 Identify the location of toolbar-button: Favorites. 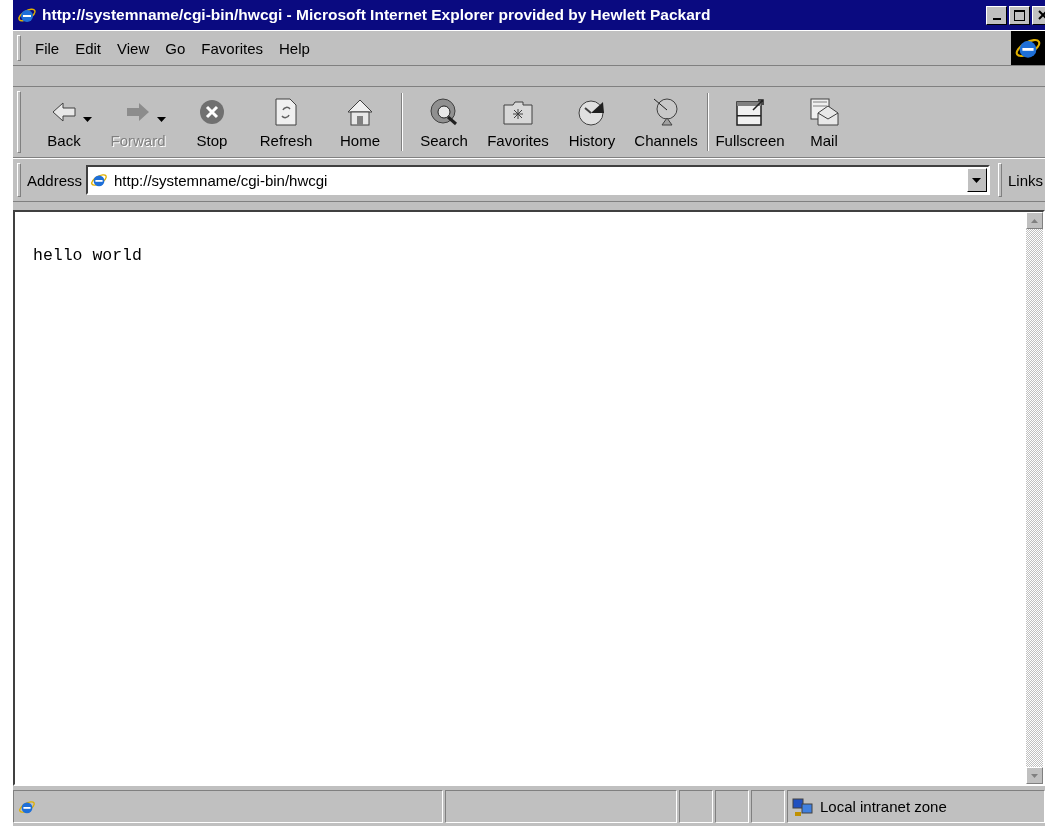
(518, 122).